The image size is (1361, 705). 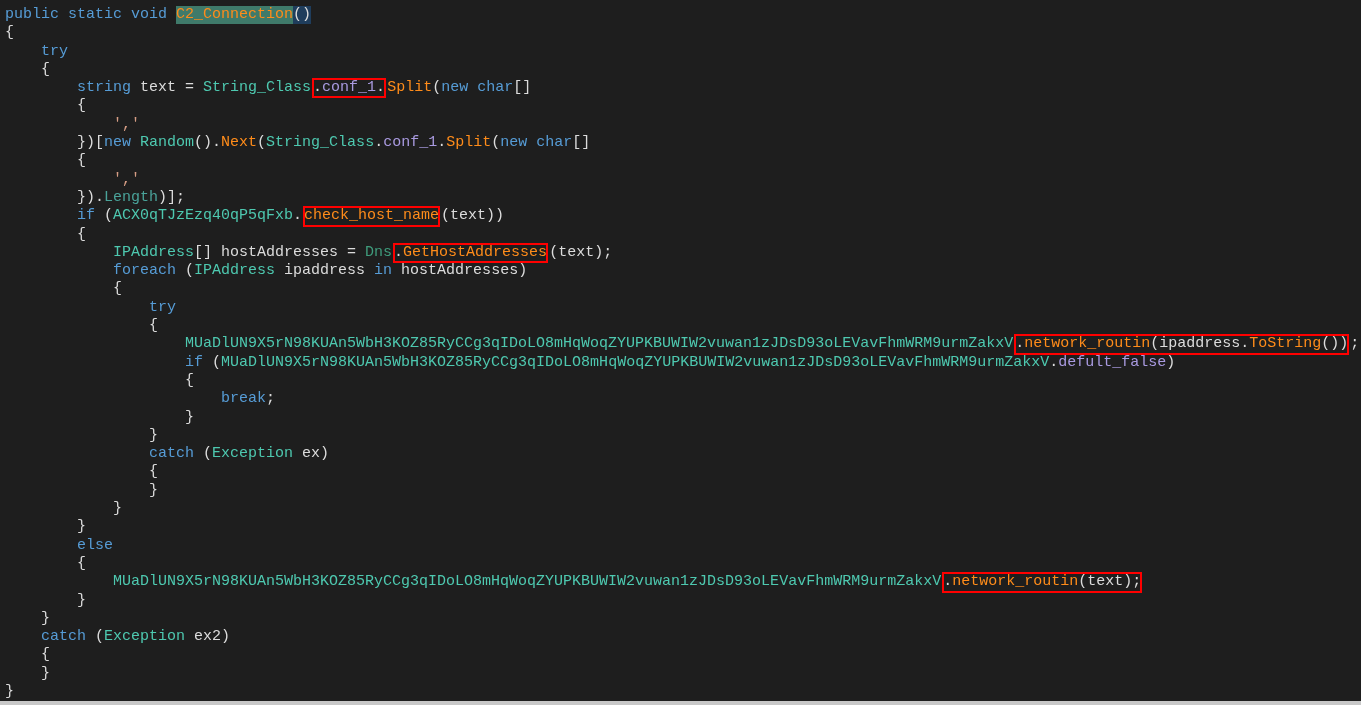 What do you see at coordinates (333, 143) in the screenshot?
I see `code-text: })[new Random().Next(String_Class.conf_1.Split(new char[]` at bounding box center [333, 143].